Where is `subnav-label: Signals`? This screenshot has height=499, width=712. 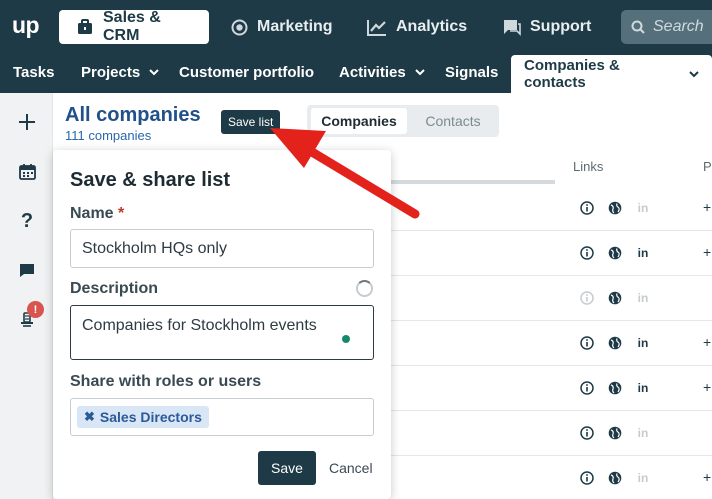 subnav-label: Signals is located at coordinates (472, 72).